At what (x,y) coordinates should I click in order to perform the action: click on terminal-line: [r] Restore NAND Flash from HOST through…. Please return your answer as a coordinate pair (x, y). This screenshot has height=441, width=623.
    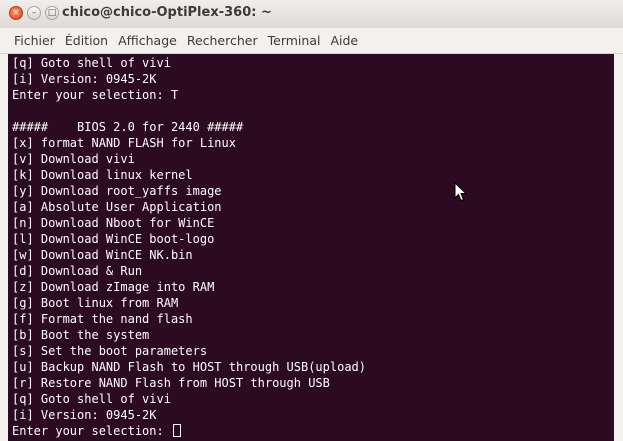
    Looking at the image, I should click on (171, 383).